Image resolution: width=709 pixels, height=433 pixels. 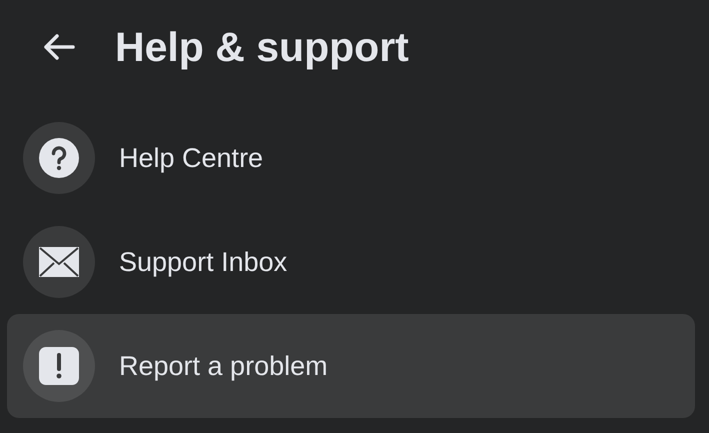 What do you see at coordinates (262, 47) in the screenshot?
I see `page-title: Help & support` at bounding box center [262, 47].